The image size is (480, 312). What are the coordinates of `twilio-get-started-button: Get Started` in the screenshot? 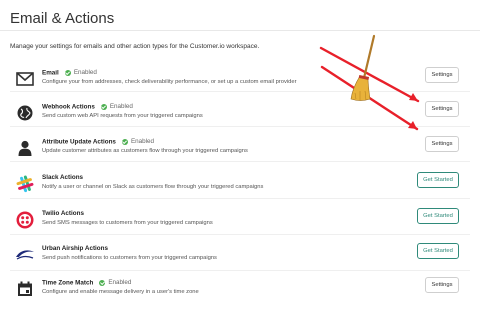 It's located at (438, 216).